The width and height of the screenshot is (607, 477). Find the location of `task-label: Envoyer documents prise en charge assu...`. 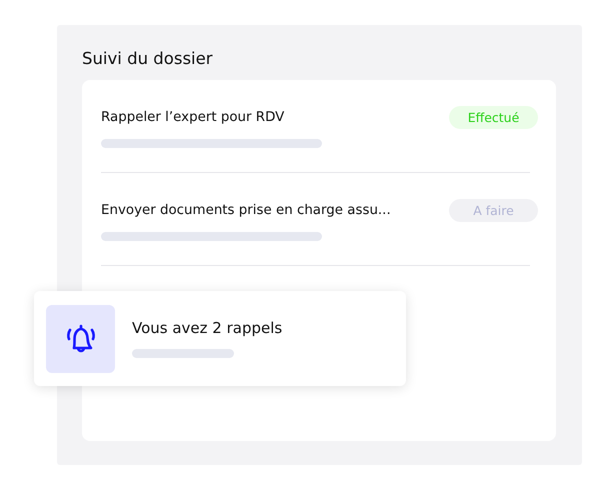

task-label: Envoyer documents prise en charge assu... is located at coordinates (246, 210).